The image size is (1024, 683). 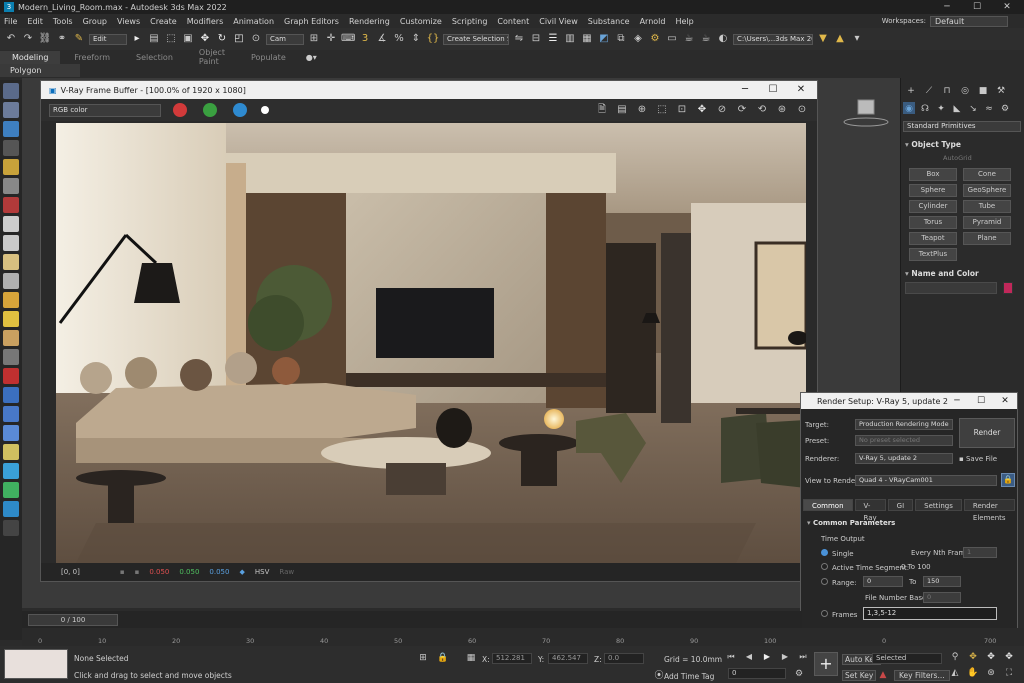 I want to click on menu-file: File, so click(x=11, y=21).